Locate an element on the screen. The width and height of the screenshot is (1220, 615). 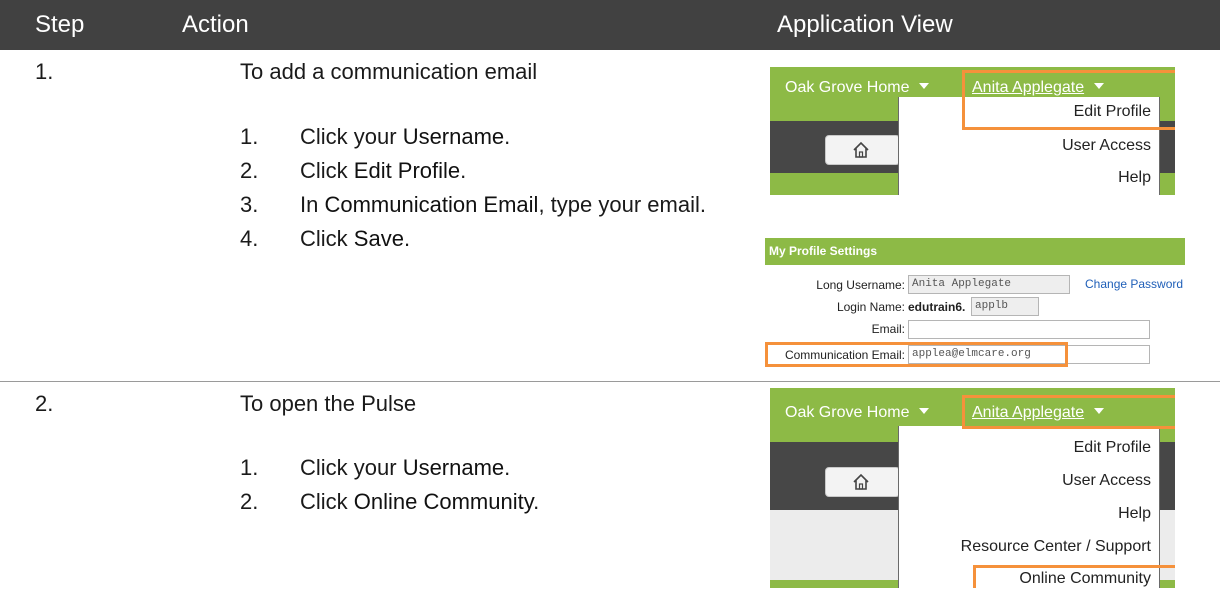
profile-settings-title: My Profile Settings is located at coordinates (823, 251).